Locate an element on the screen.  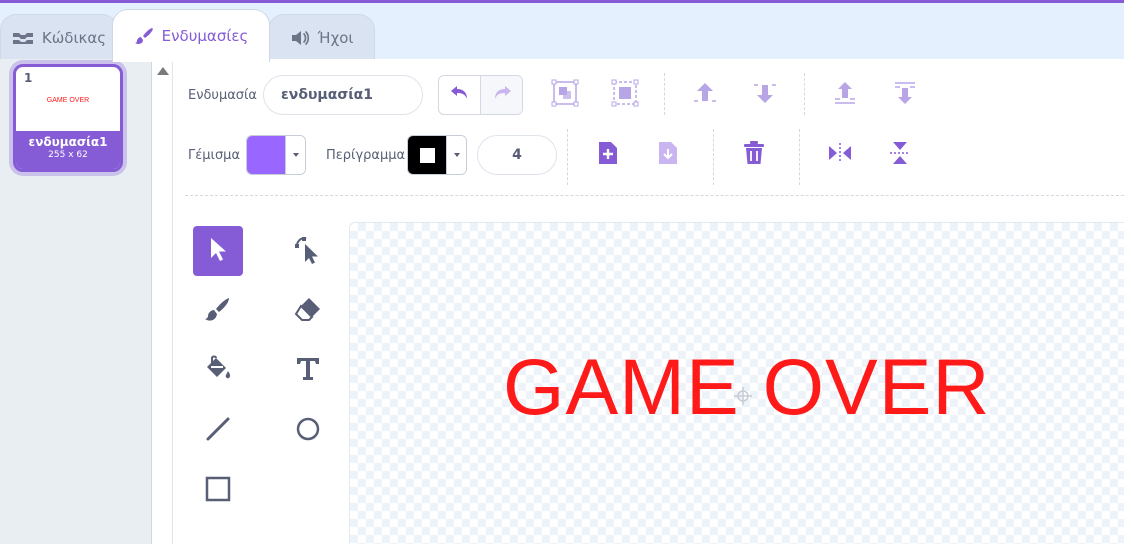
select-tool is located at coordinates (218, 251).